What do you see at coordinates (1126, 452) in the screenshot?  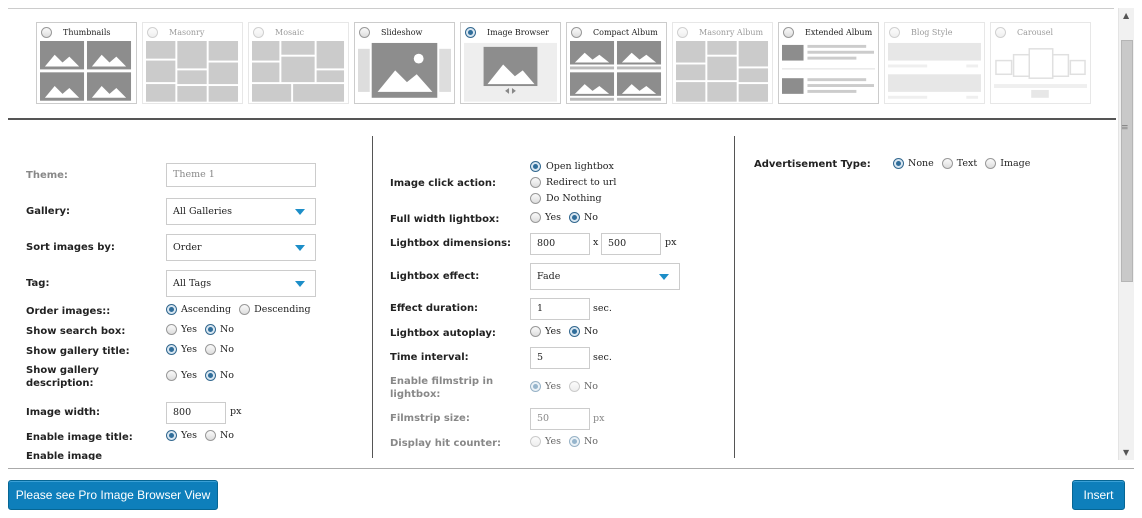 I see `scroll-down-arrow-icon: ▼` at bounding box center [1126, 452].